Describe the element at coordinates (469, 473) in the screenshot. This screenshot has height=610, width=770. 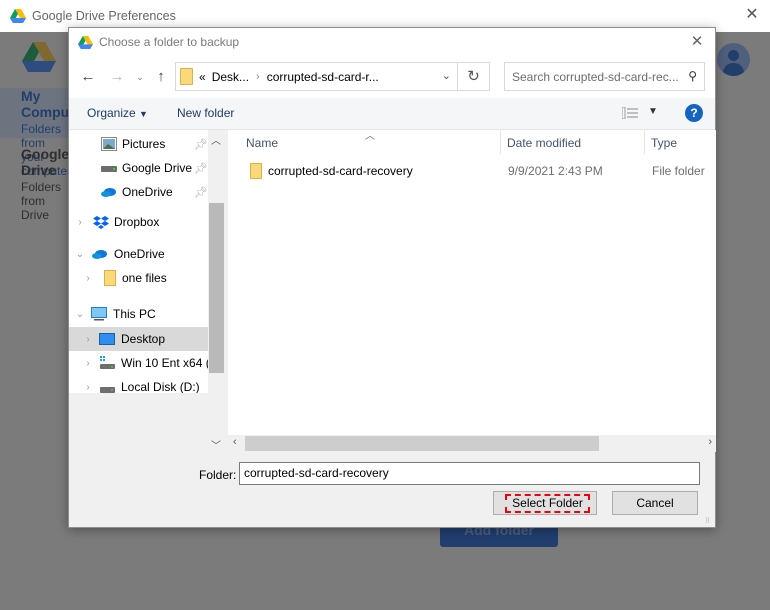
I see `folder-name-input: corrupted-sd-card-recovery` at that location.